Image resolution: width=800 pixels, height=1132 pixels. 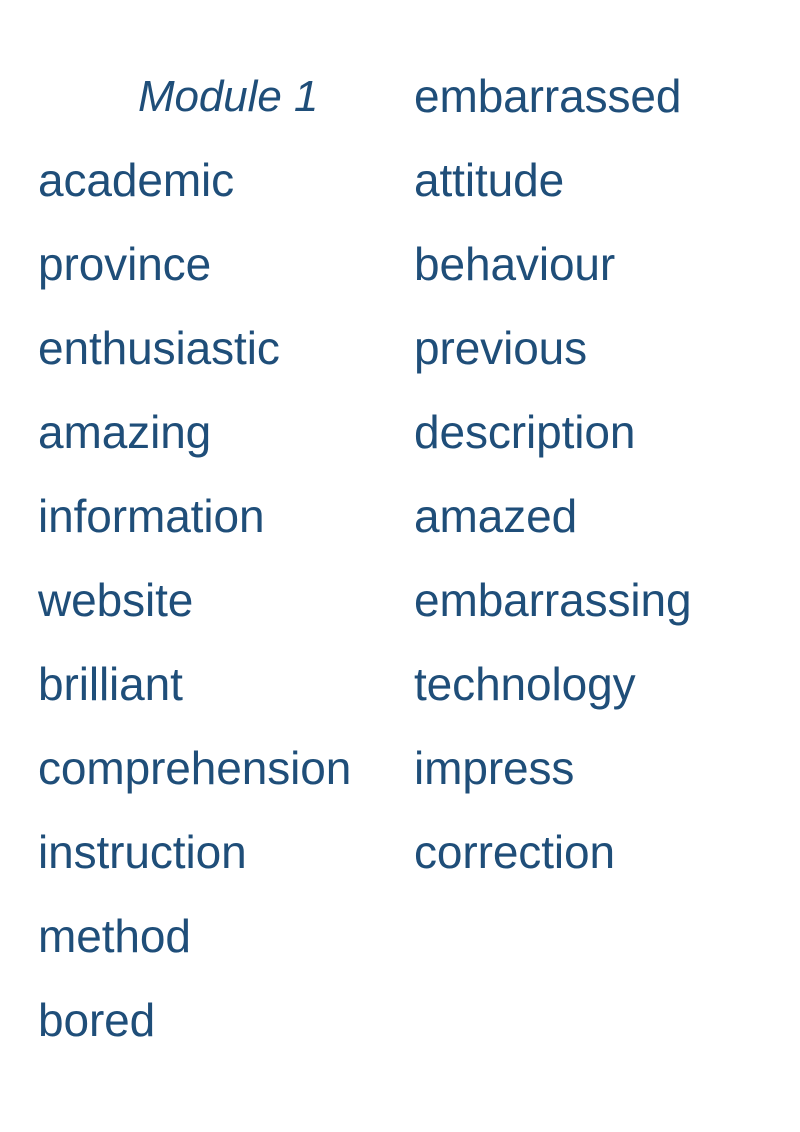 What do you see at coordinates (125, 432) in the screenshot?
I see `word-left-3: amazing` at bounding box center [125, 432].